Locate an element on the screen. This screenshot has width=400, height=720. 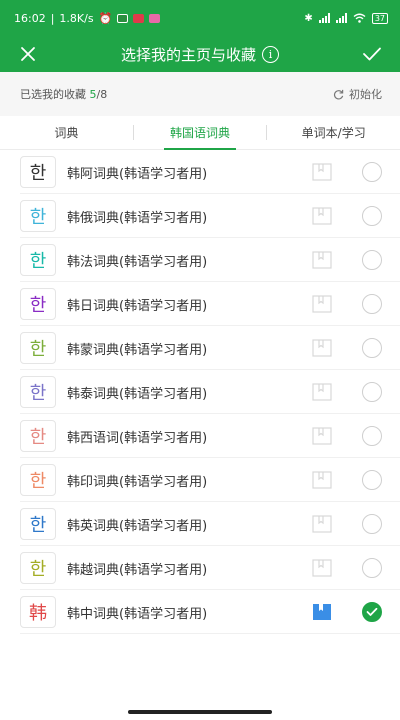
total-count: /8 is located at coordinates (102, 94).